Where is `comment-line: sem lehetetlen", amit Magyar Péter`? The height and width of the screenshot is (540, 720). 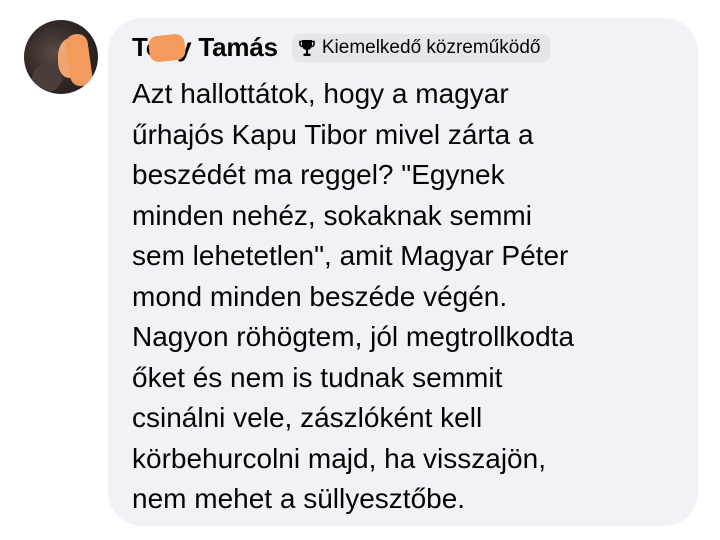 comment-line: sem lehetetlen", amit Magyar Péter is located at coordinates (350, 255).